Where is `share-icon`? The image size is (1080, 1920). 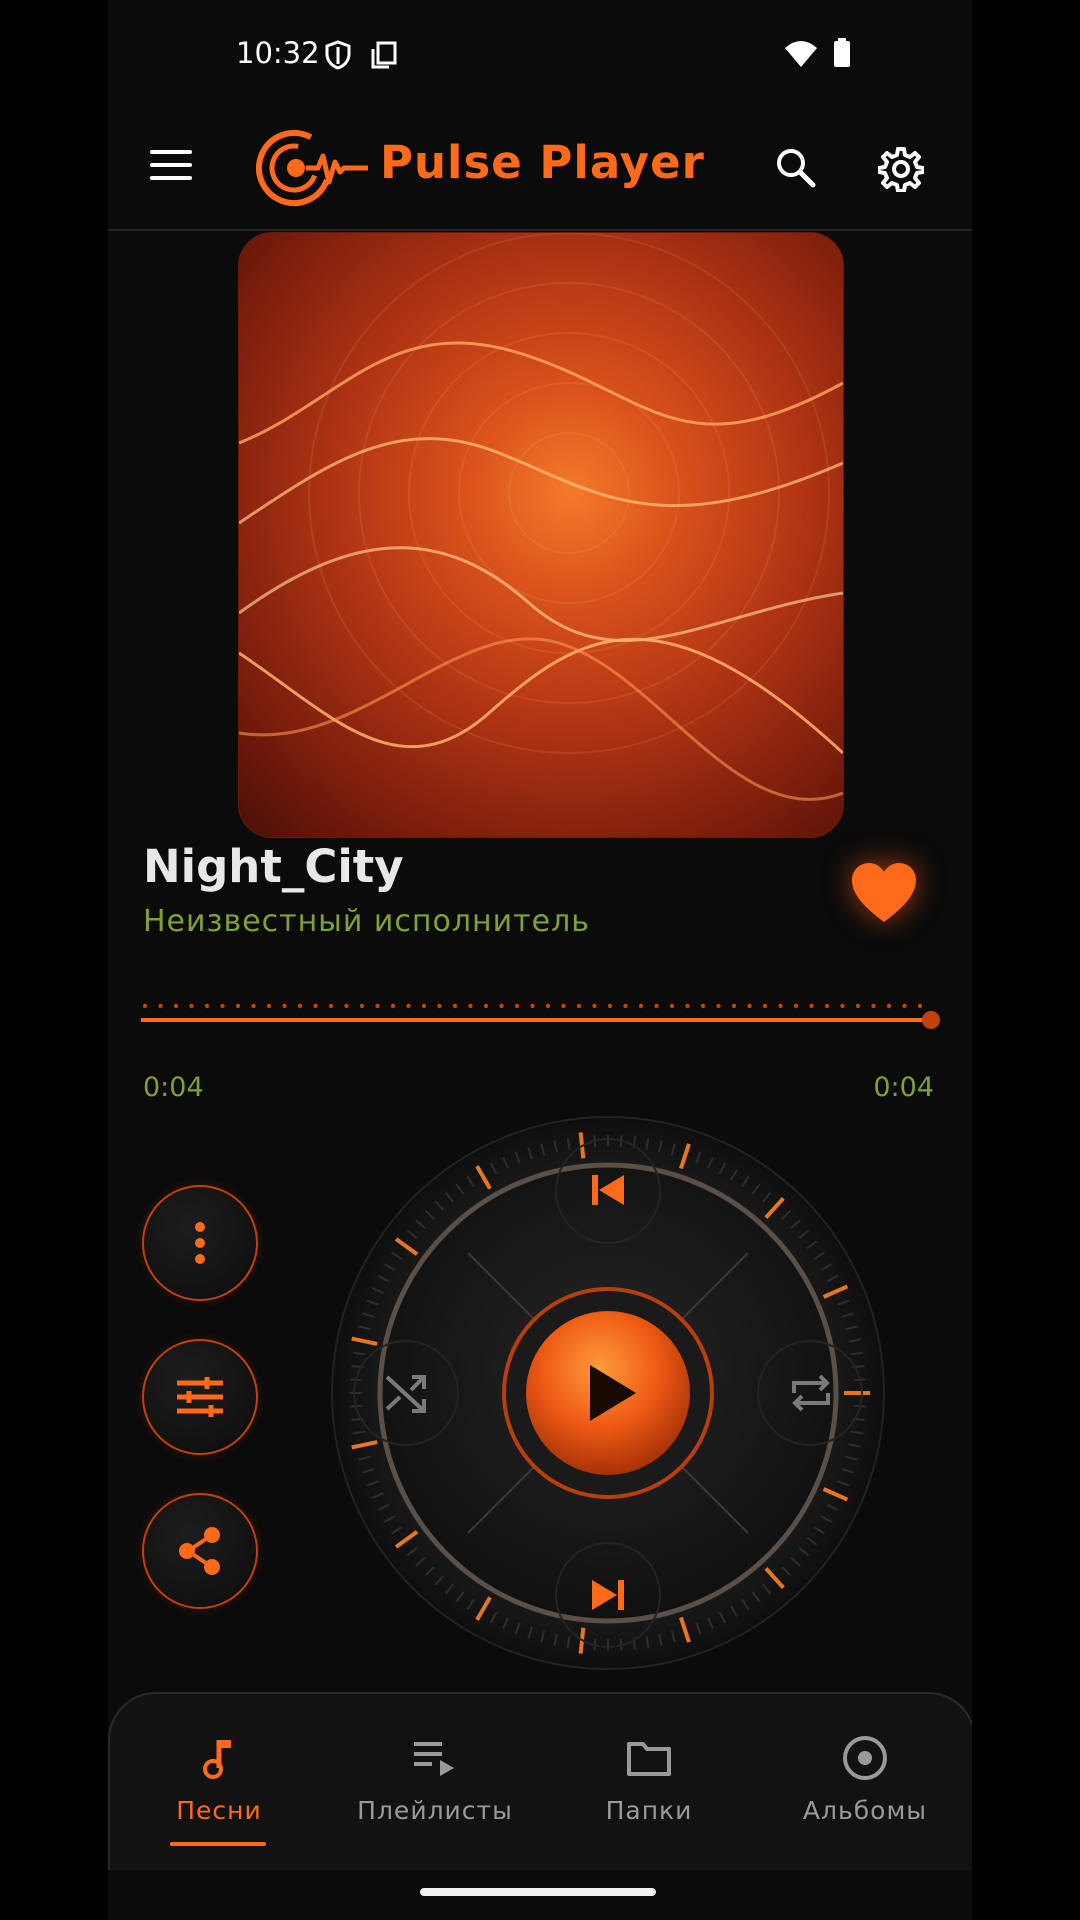 share-icon is located at coordinates (199, 1551).